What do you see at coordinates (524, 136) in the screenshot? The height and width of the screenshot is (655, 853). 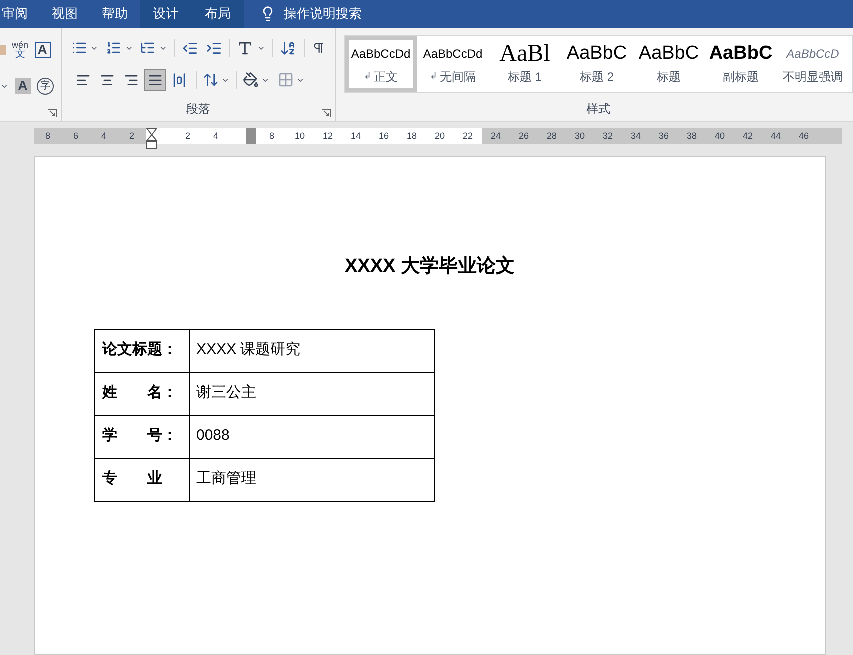 I see `ruler-number: 26` at bounding box center [524, 136].